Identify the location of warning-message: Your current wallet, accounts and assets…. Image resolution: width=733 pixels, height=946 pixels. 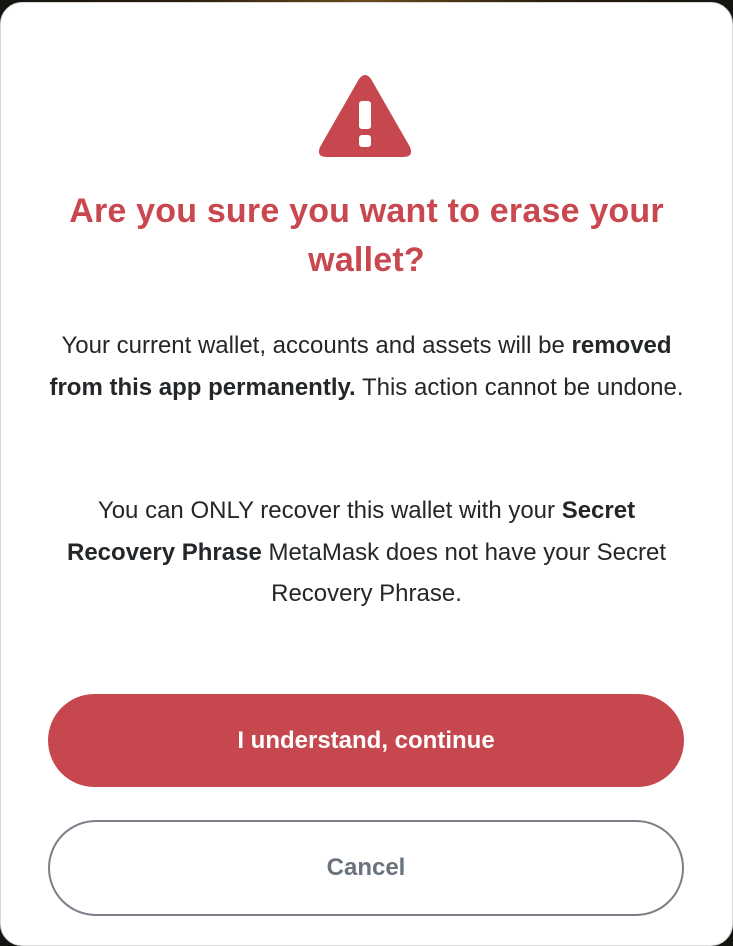
(366, 366).